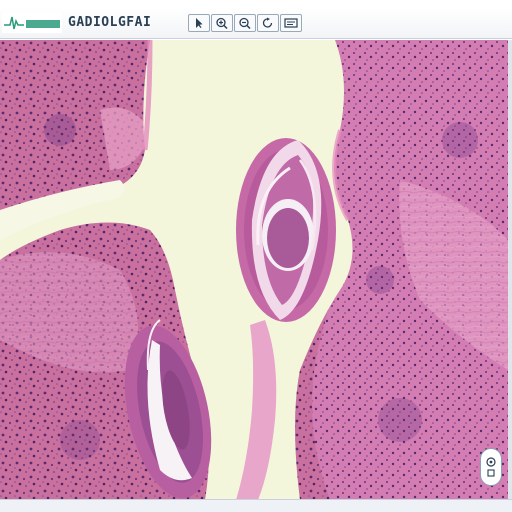  I want to click on app-logo, so click(32, 23).